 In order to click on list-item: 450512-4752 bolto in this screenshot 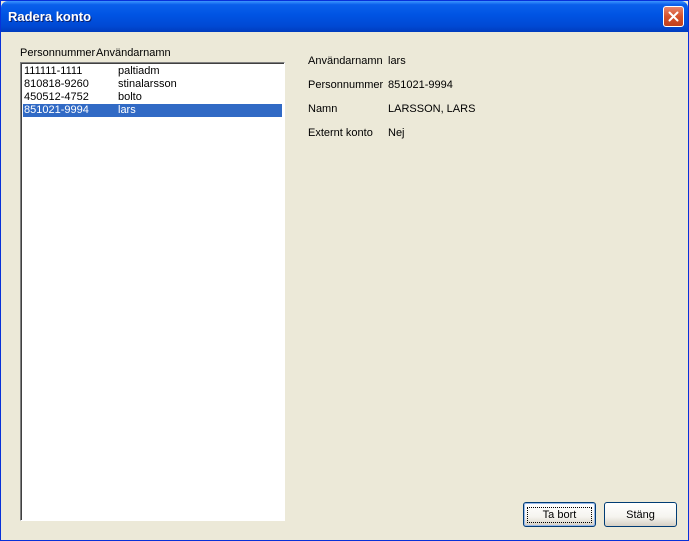, I will do `click(152, 97)`.